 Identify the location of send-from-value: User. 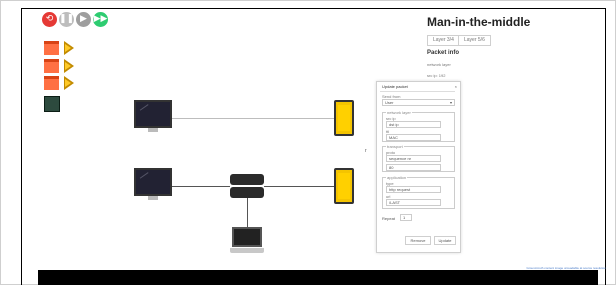
(389, 102).